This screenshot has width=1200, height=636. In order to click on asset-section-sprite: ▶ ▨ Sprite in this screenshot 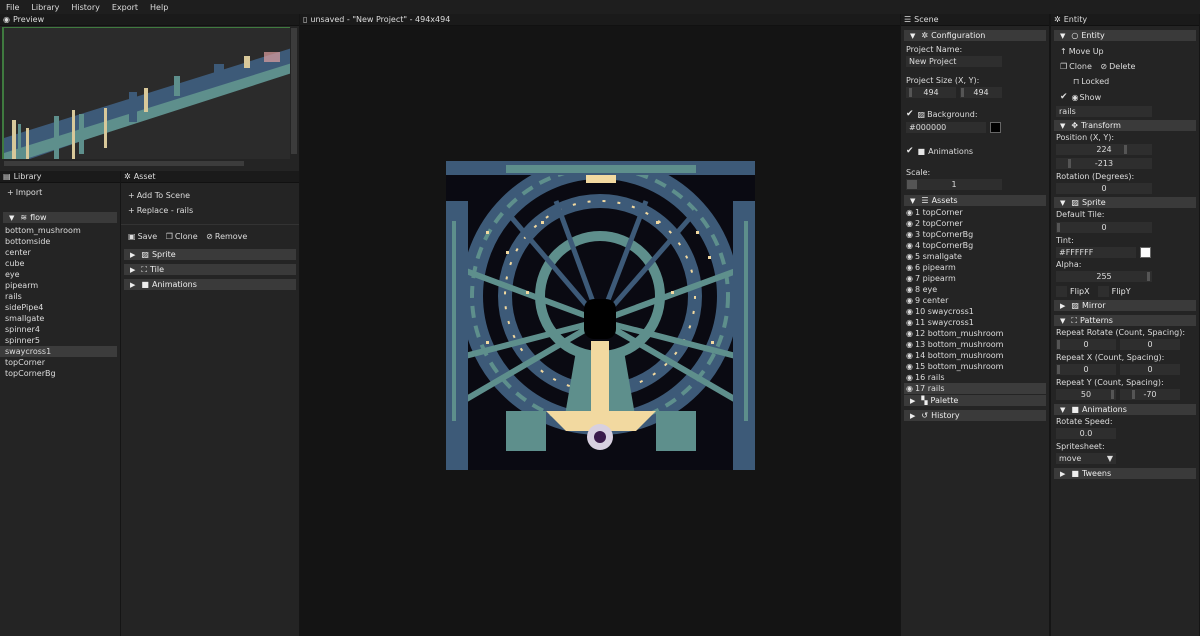, I will do `click(210, 254)`.